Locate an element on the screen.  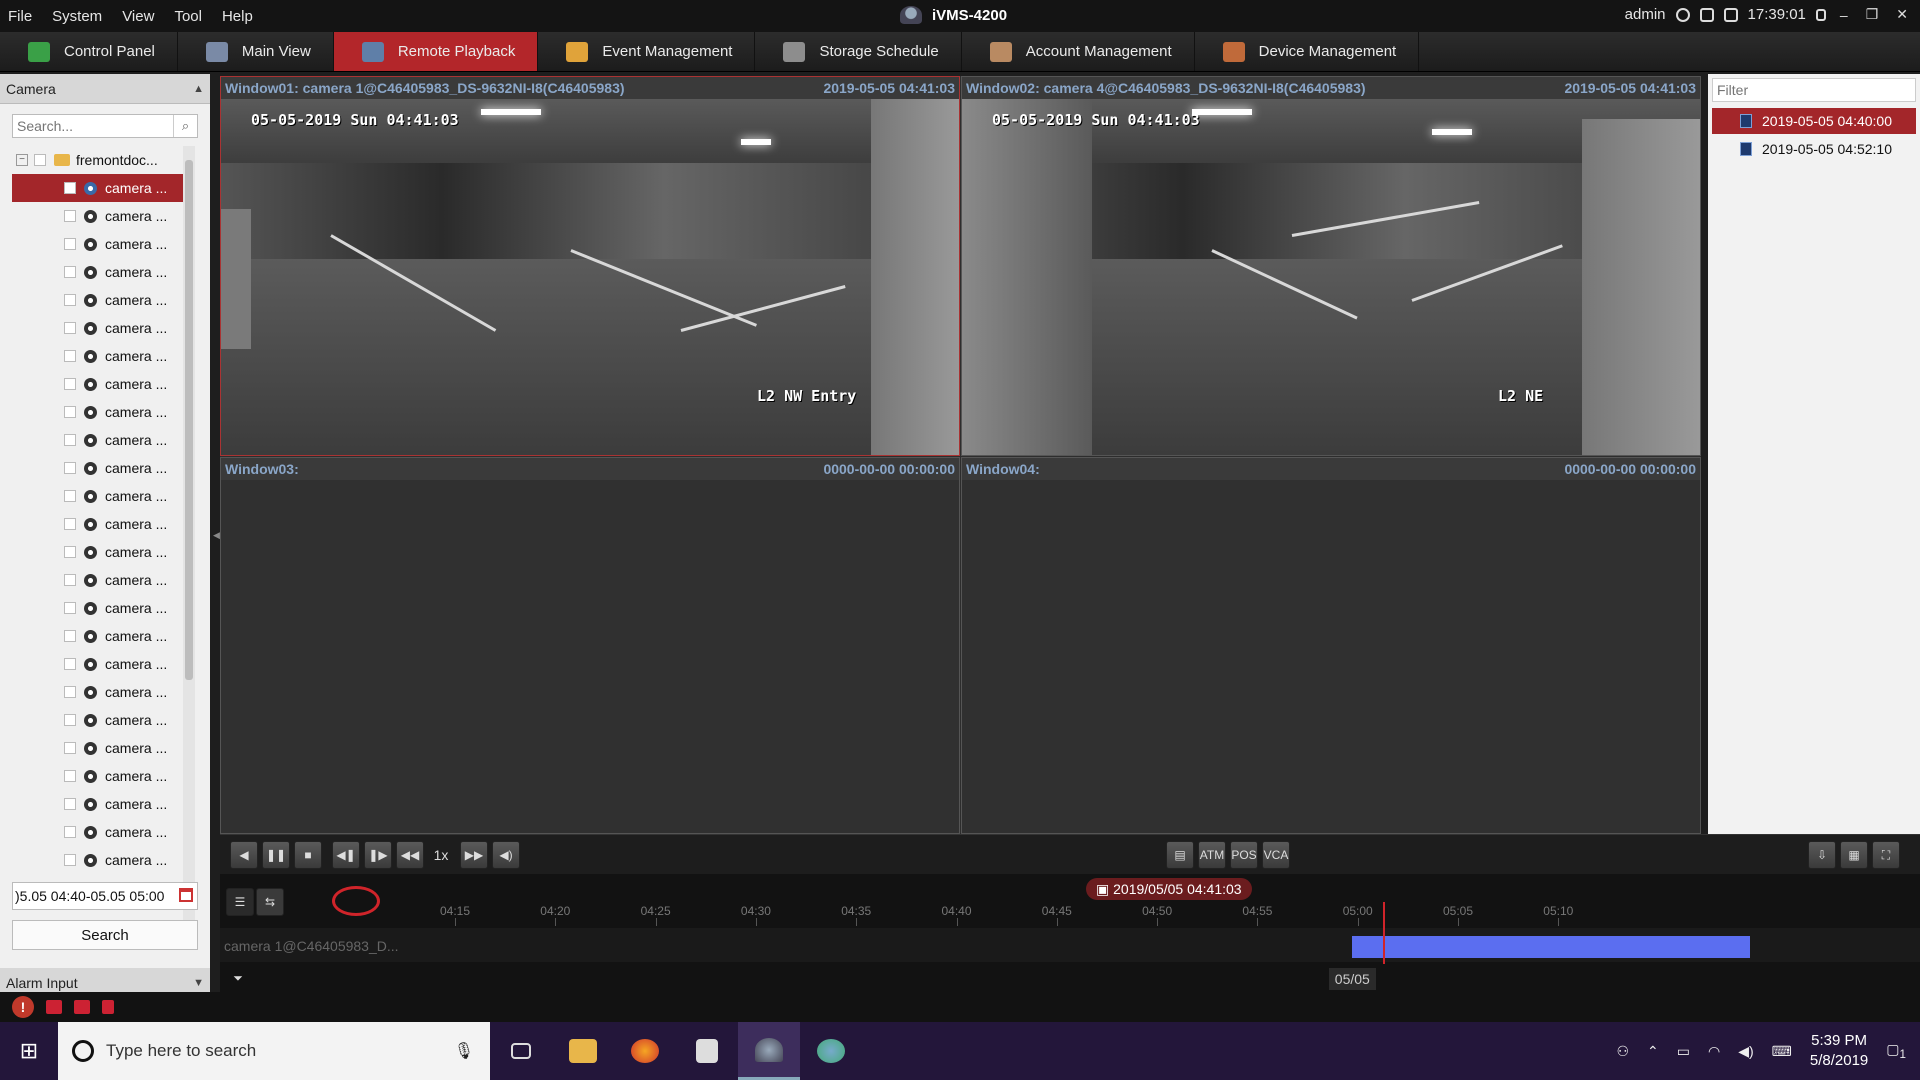
microphone-icon: 🎙 is located at coordinates (464, 1051).